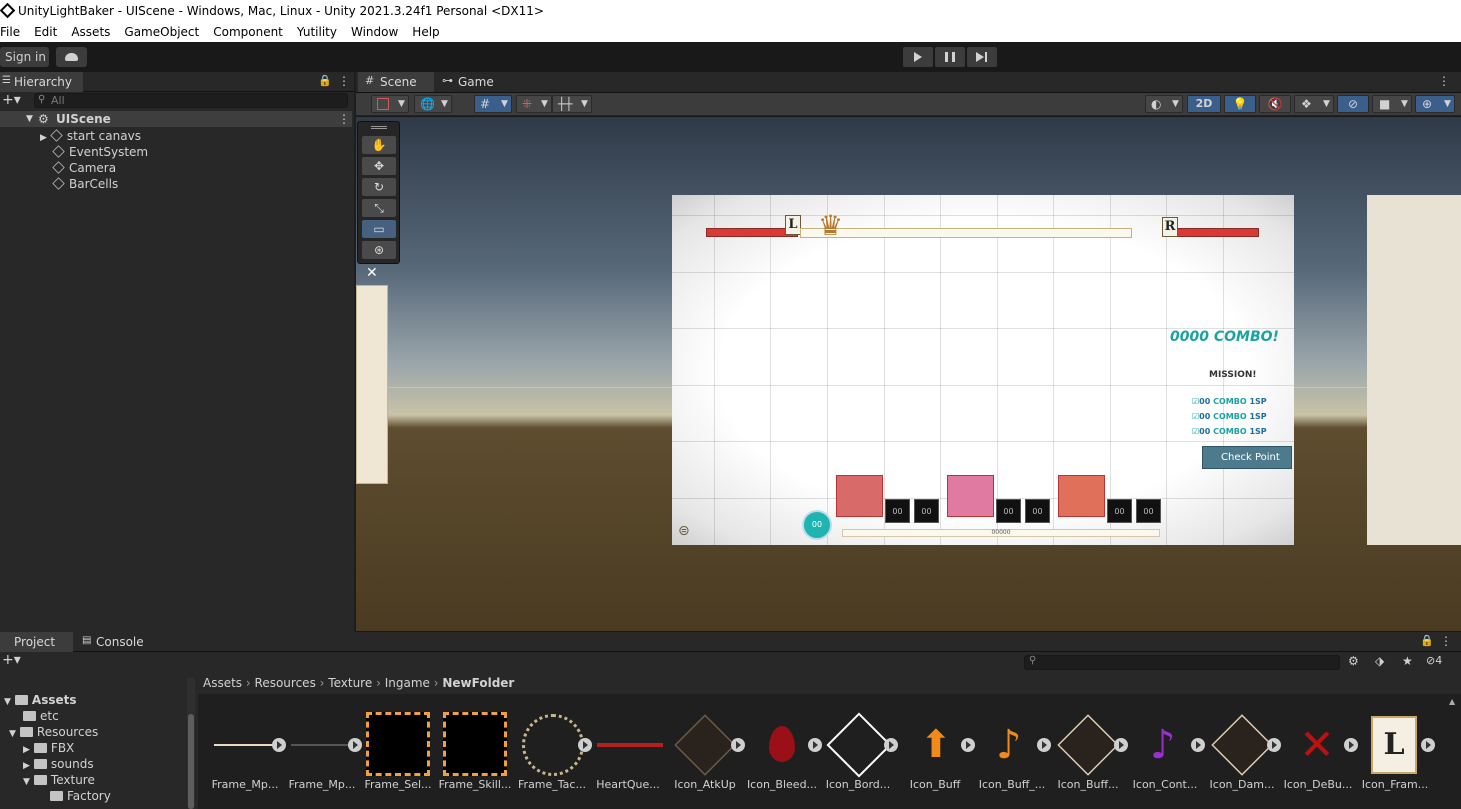  Describe the element at coordinates (41, 82) in the screenshot. I see `tab-hierarchy: Hierarchy` at that location.